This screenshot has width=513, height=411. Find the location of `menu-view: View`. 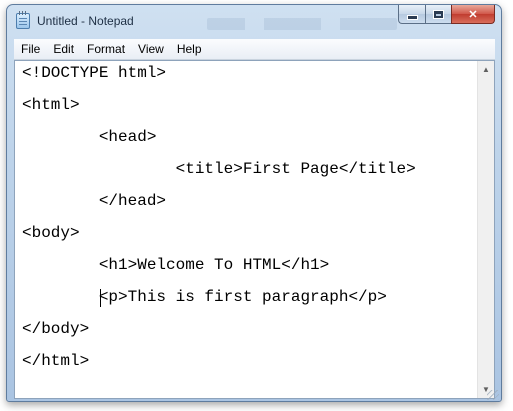

menu-view: View is located at coordinates (150, 49).